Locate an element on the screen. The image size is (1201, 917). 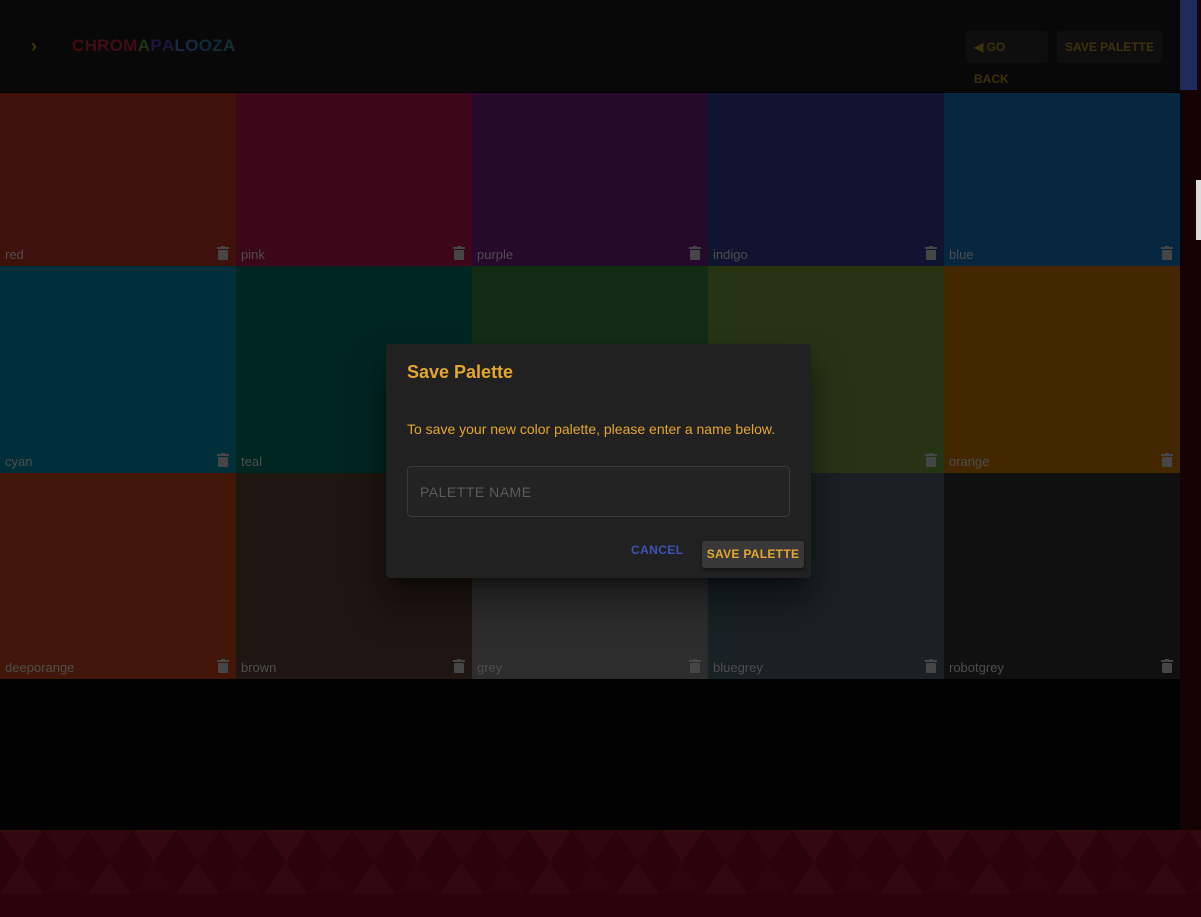
palette-name-input is located at coordinates (598, 491).